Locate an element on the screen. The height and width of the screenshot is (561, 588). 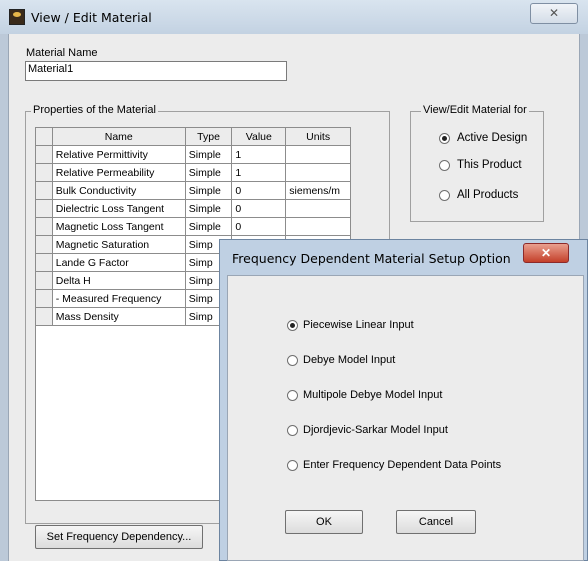
window-close-button: ✕ is located at coordinates (554, 13).